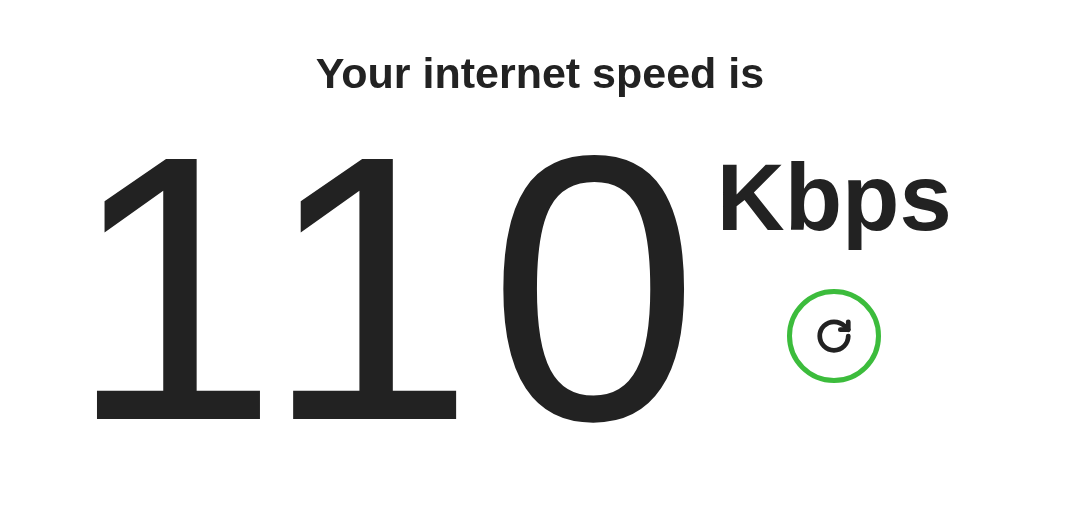 Image resolution: width=1080 pixels, height=512 pixels. Describe the element at coordinates (540, 73) in the screenshot. I see `heading: Your internet speed is` at that location.